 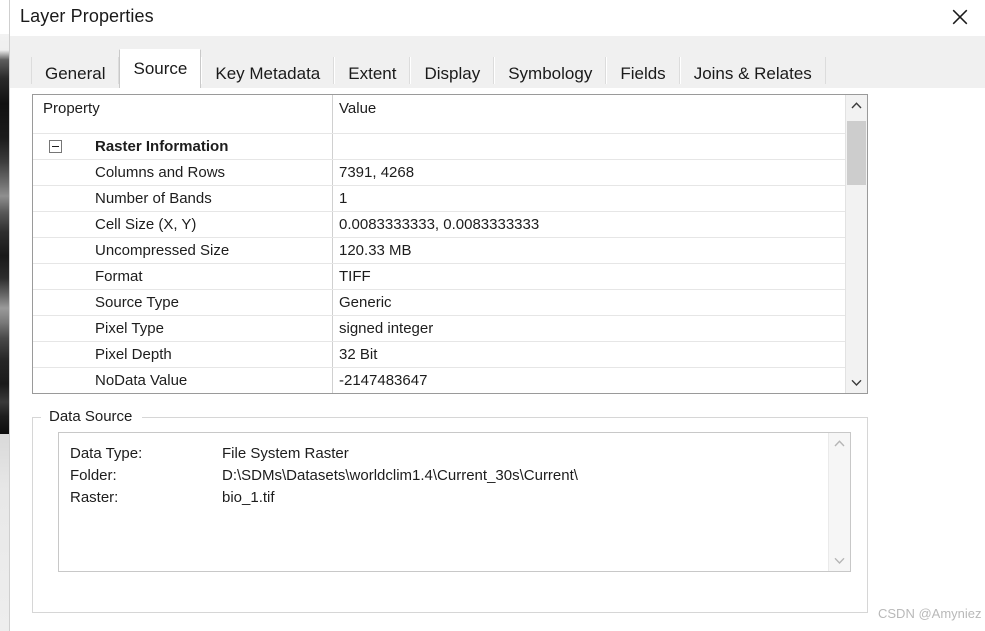 What do you see at coordinates (153, 198) in the screenshot?
I see `property-label: Number of Bands` at bounding box center [153, 198].